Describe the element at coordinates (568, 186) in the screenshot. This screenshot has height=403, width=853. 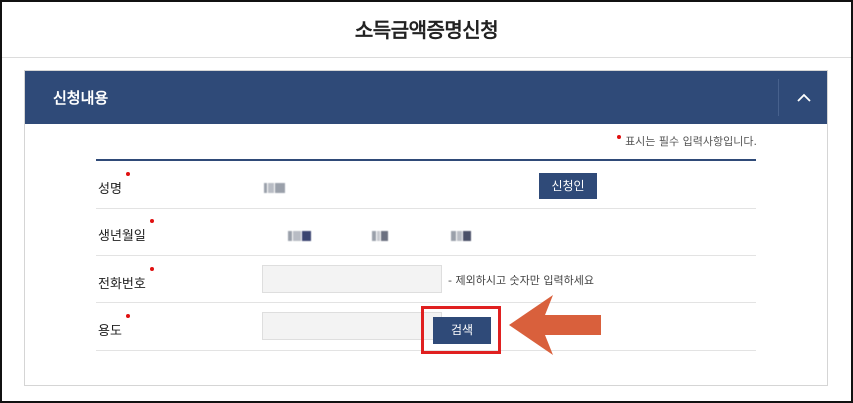
I see `applicant-button: 신청인` at that location.